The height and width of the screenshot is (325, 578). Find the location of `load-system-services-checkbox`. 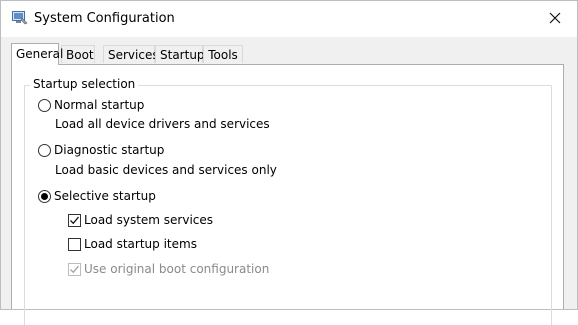

load-system-services-checkbox is located at coordinates (74, 220).